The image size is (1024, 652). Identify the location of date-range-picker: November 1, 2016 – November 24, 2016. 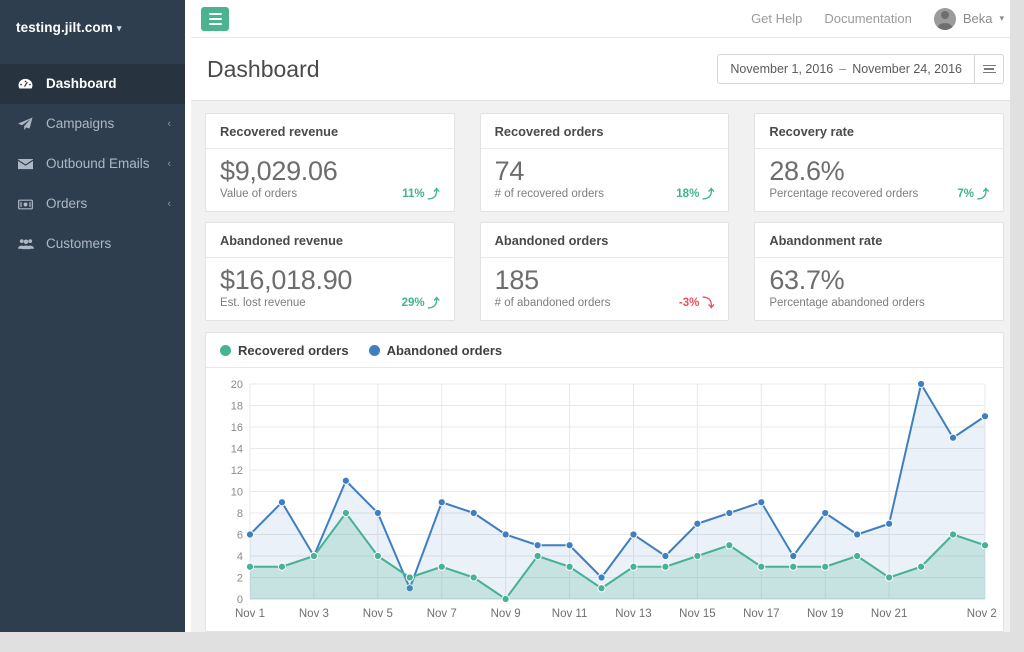
(860, 69).